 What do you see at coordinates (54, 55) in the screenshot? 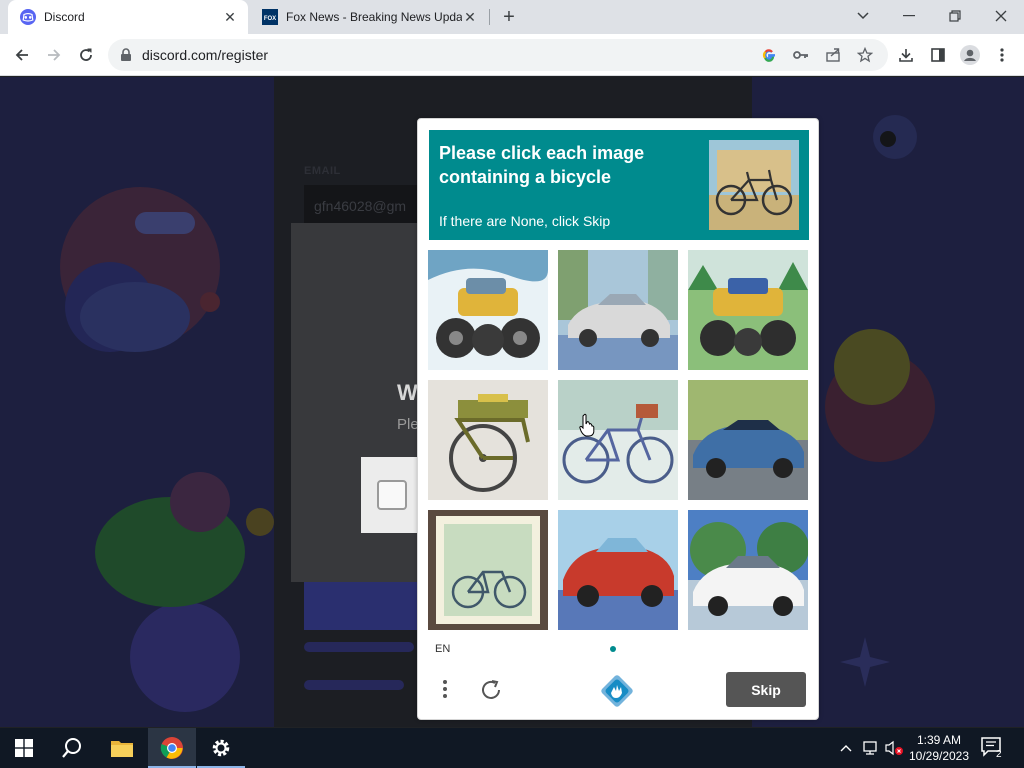
I see `forward-icon` at bounding box center [54, 55].